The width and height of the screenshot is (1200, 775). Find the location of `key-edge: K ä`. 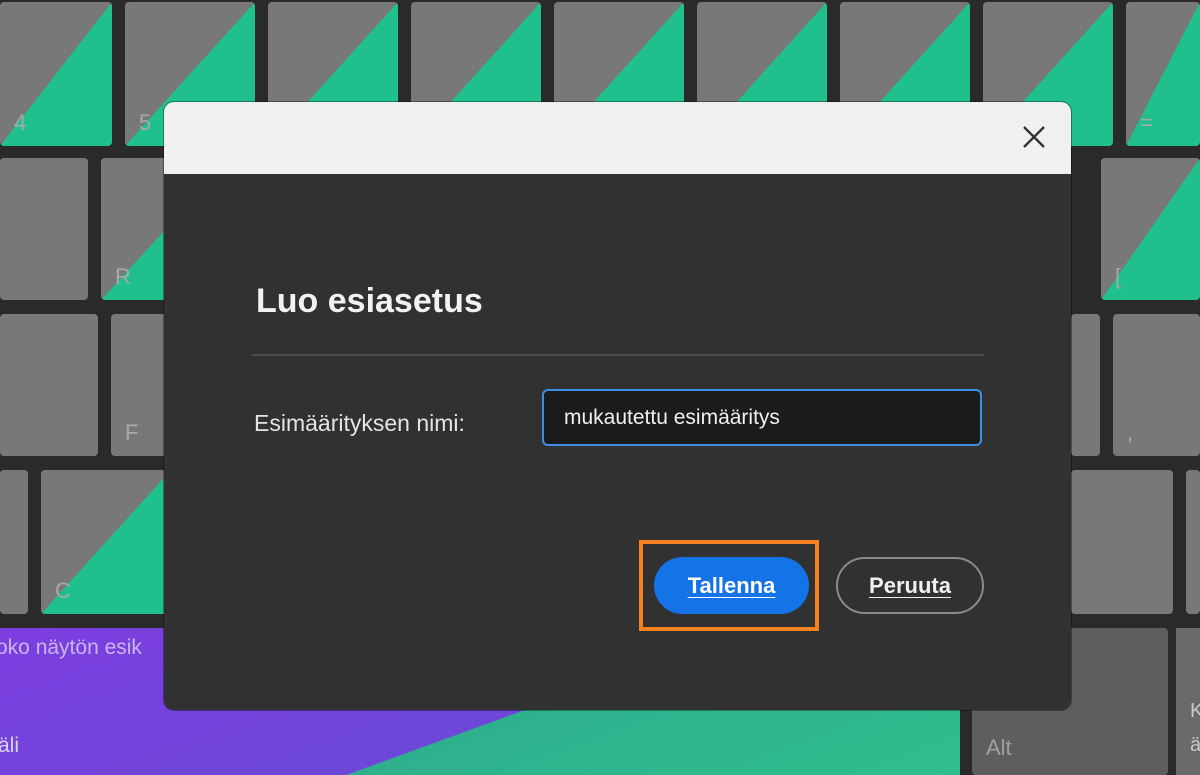

key-edge: K ä is located at coordinates (1188, 701).